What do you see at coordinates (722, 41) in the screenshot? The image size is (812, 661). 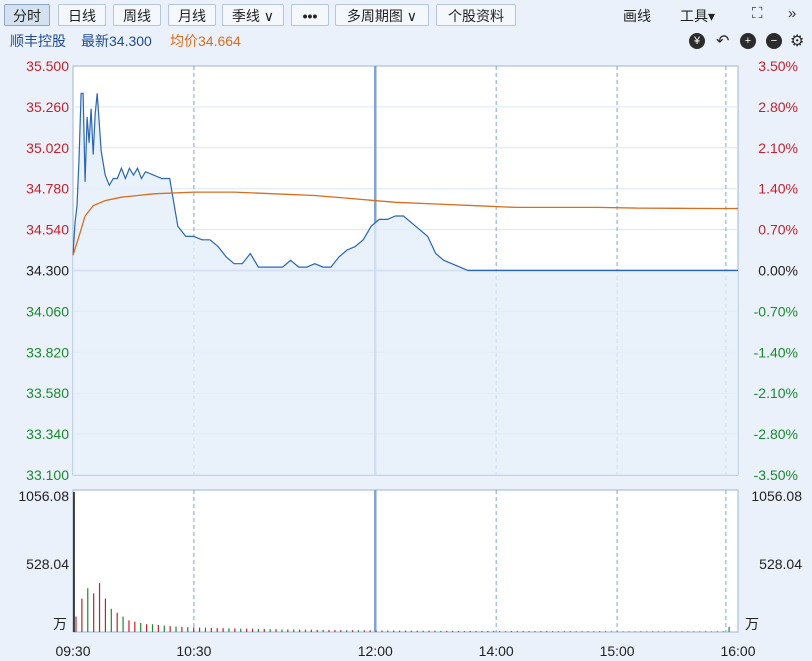 I see `undo-icon: ↶` at bounding box center [722, 41].